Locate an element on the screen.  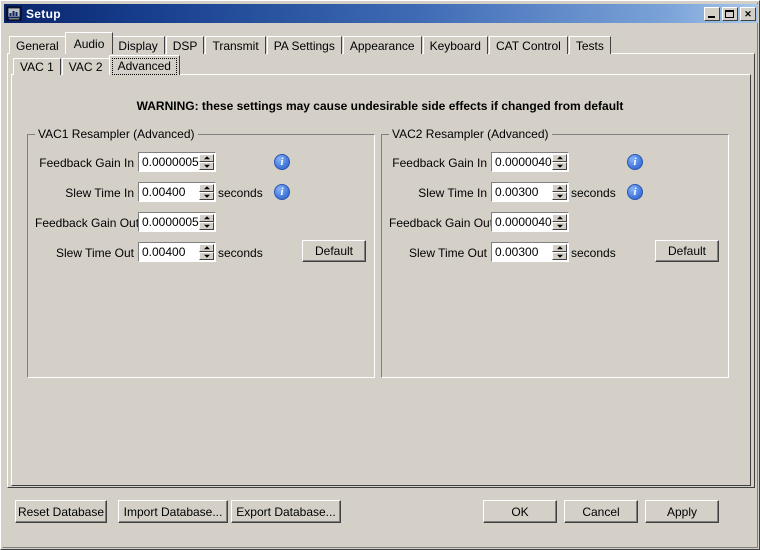
tab-audio: Audio is located at coordinates (89, 43).